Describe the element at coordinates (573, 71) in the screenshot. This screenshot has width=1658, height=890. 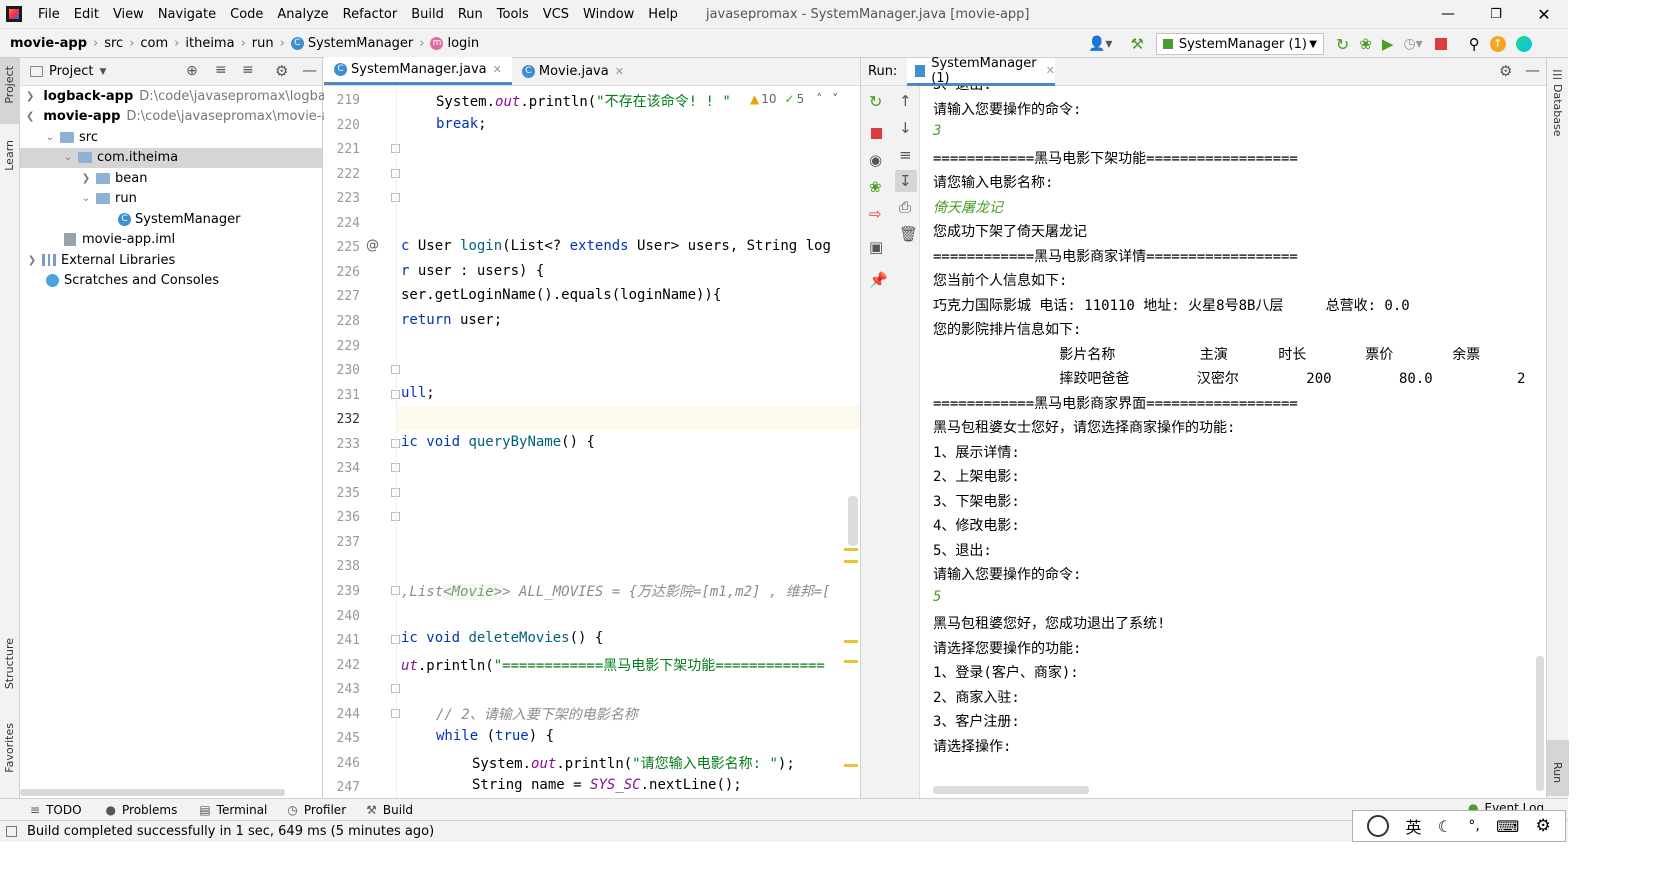
I see `tab-movie-java: C Movie.java ✕` at that location.